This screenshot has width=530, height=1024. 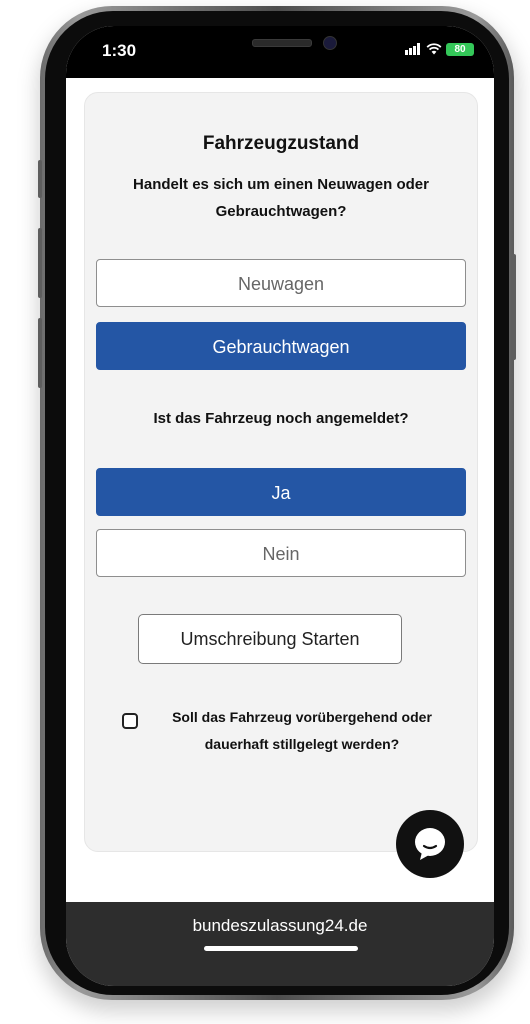 What do you see at coordinates (280, 926) in the screenshot?
I see `url-label: bundeszulassung24.de` at bounding box center [280, 926].